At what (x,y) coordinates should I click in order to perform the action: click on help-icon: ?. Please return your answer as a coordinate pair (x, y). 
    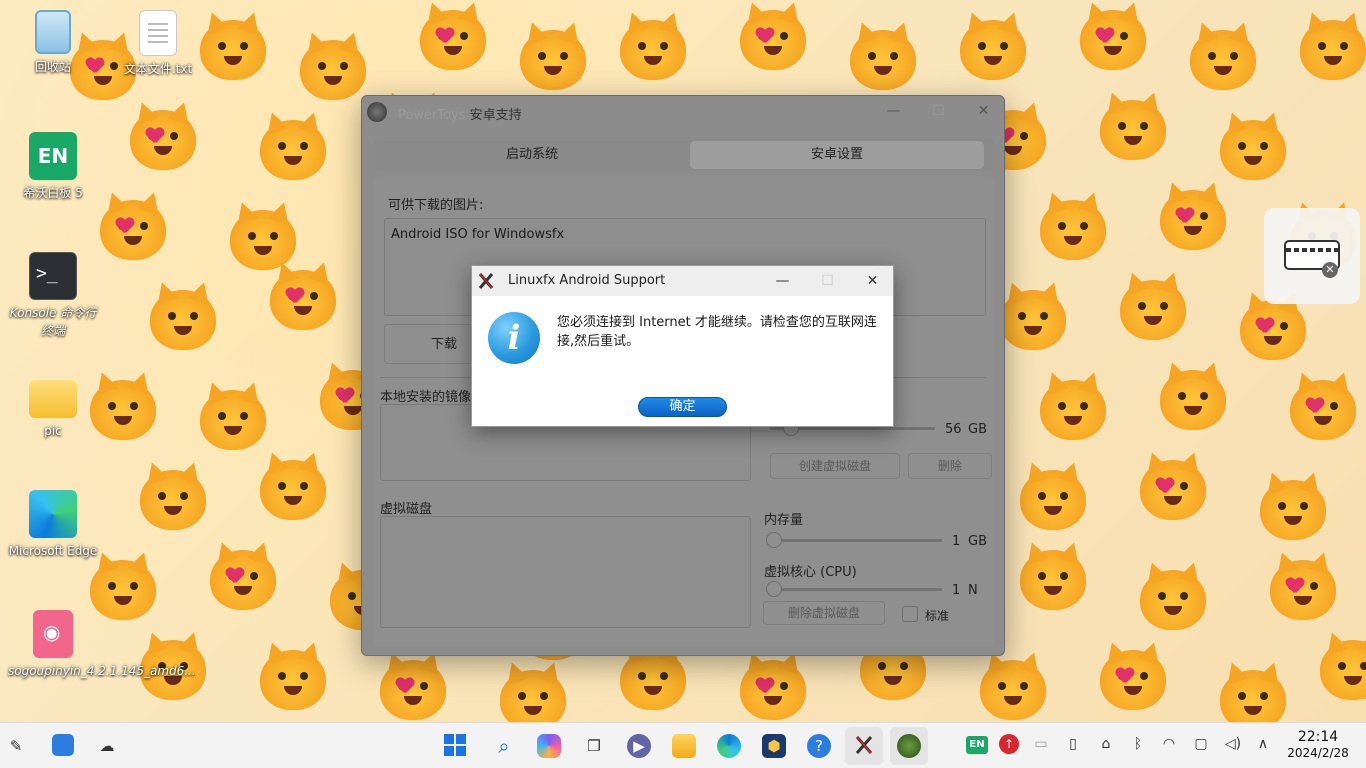
    Looking at the image, I should click on (819, 746).